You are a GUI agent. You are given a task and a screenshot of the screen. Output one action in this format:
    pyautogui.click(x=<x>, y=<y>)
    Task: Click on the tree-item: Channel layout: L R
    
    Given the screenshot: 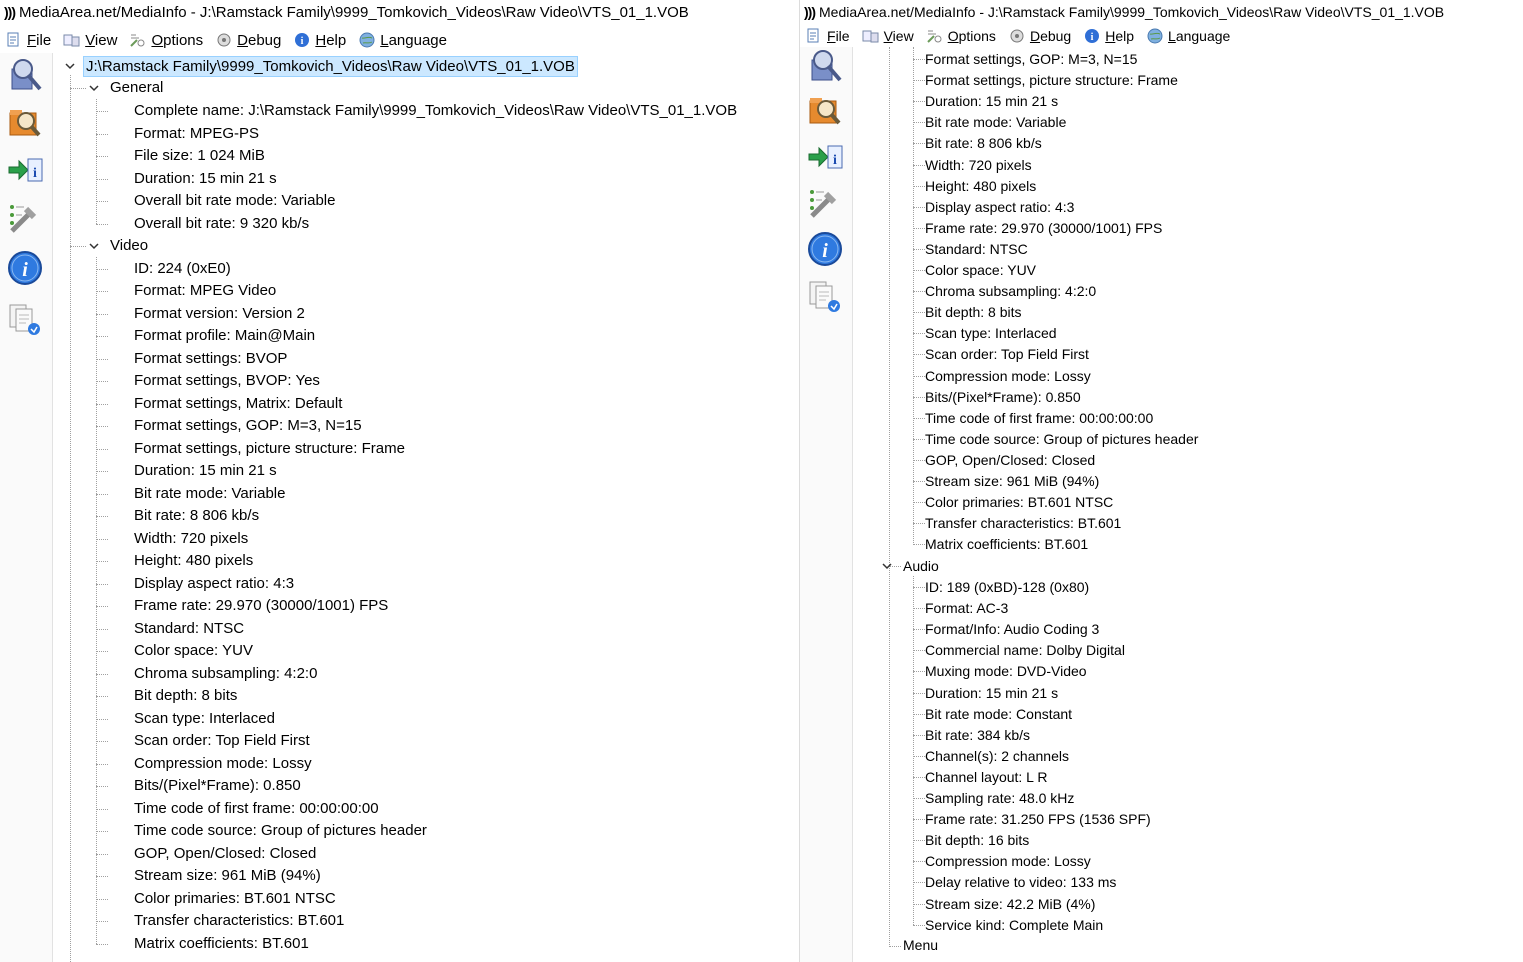 What is the action you would take?
    pyautogui.click(x=986, y=777)
    